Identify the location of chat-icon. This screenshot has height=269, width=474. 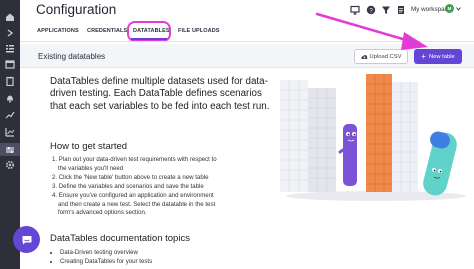
(26, 239).